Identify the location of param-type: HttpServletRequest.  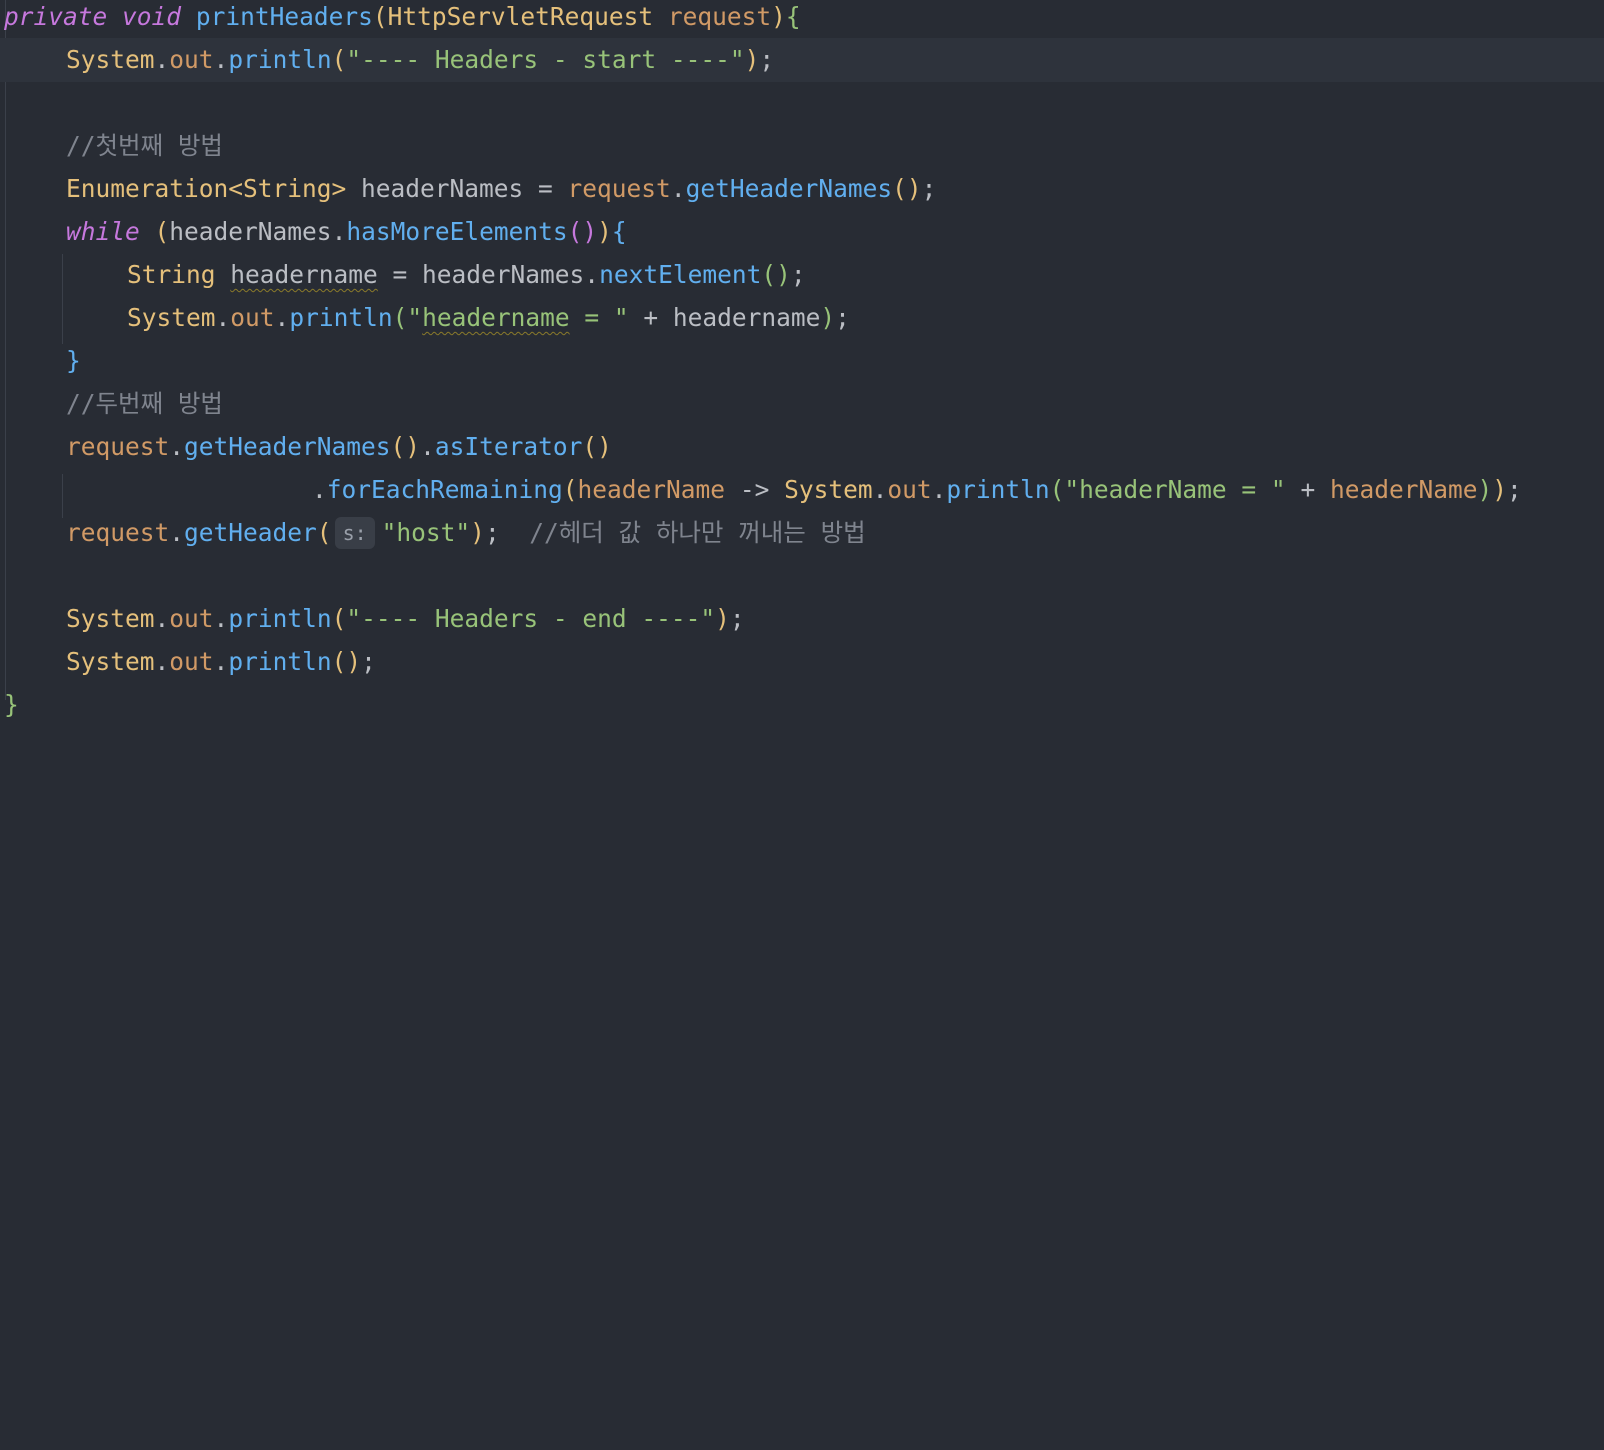
(520, 16).